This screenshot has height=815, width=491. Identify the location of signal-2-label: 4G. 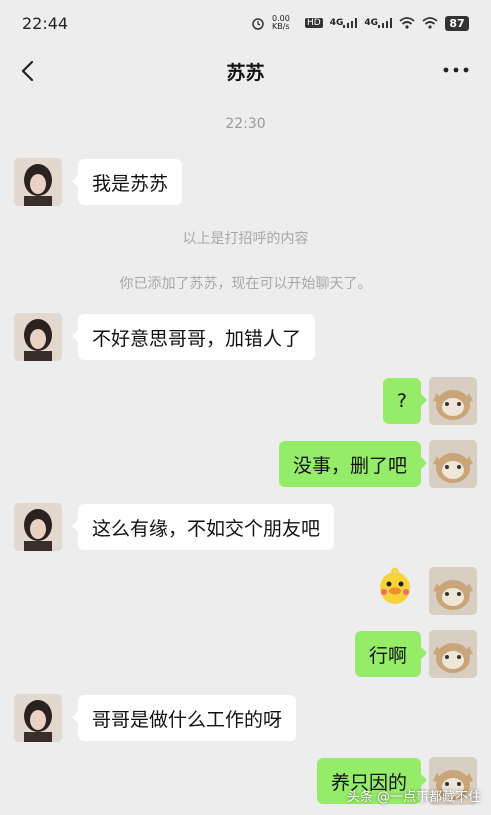
(371, 23).